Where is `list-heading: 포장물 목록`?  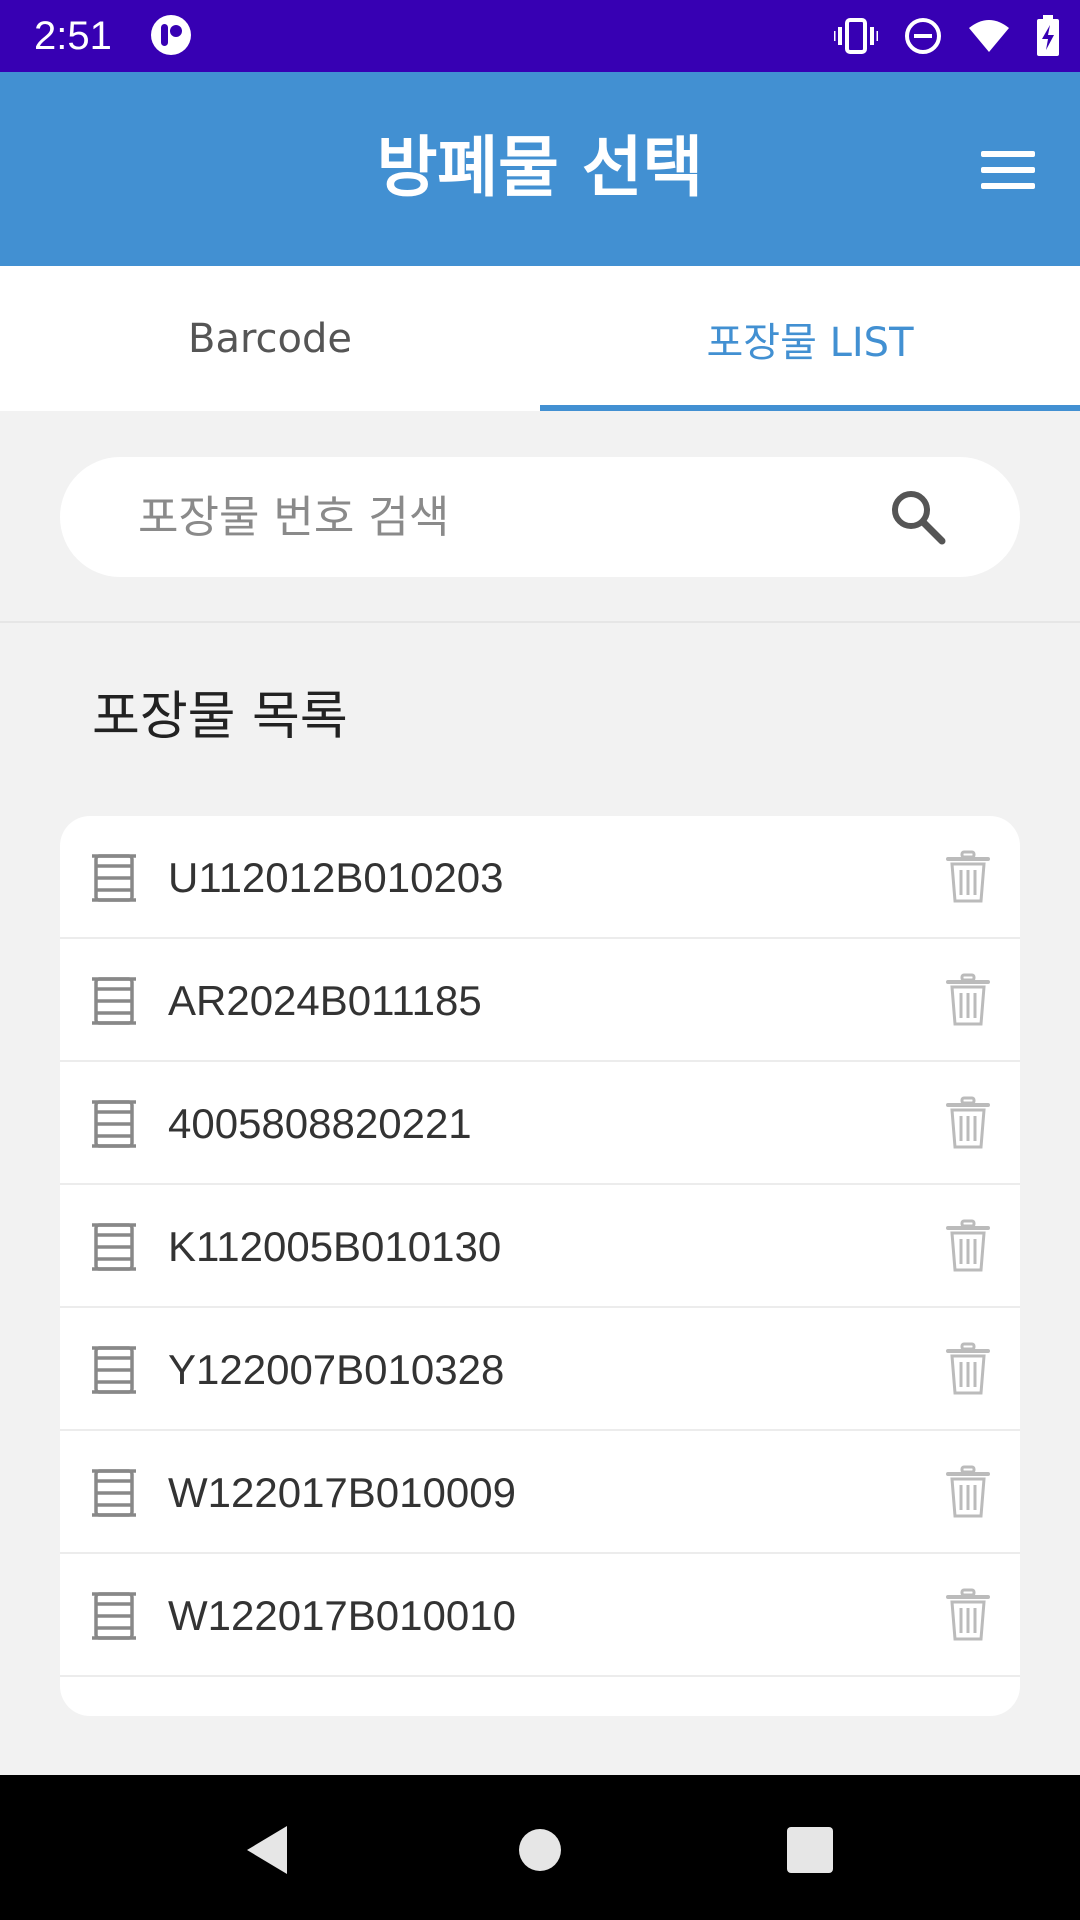
list-heading: 포장물 목록 is located at coordinates (220, 717).